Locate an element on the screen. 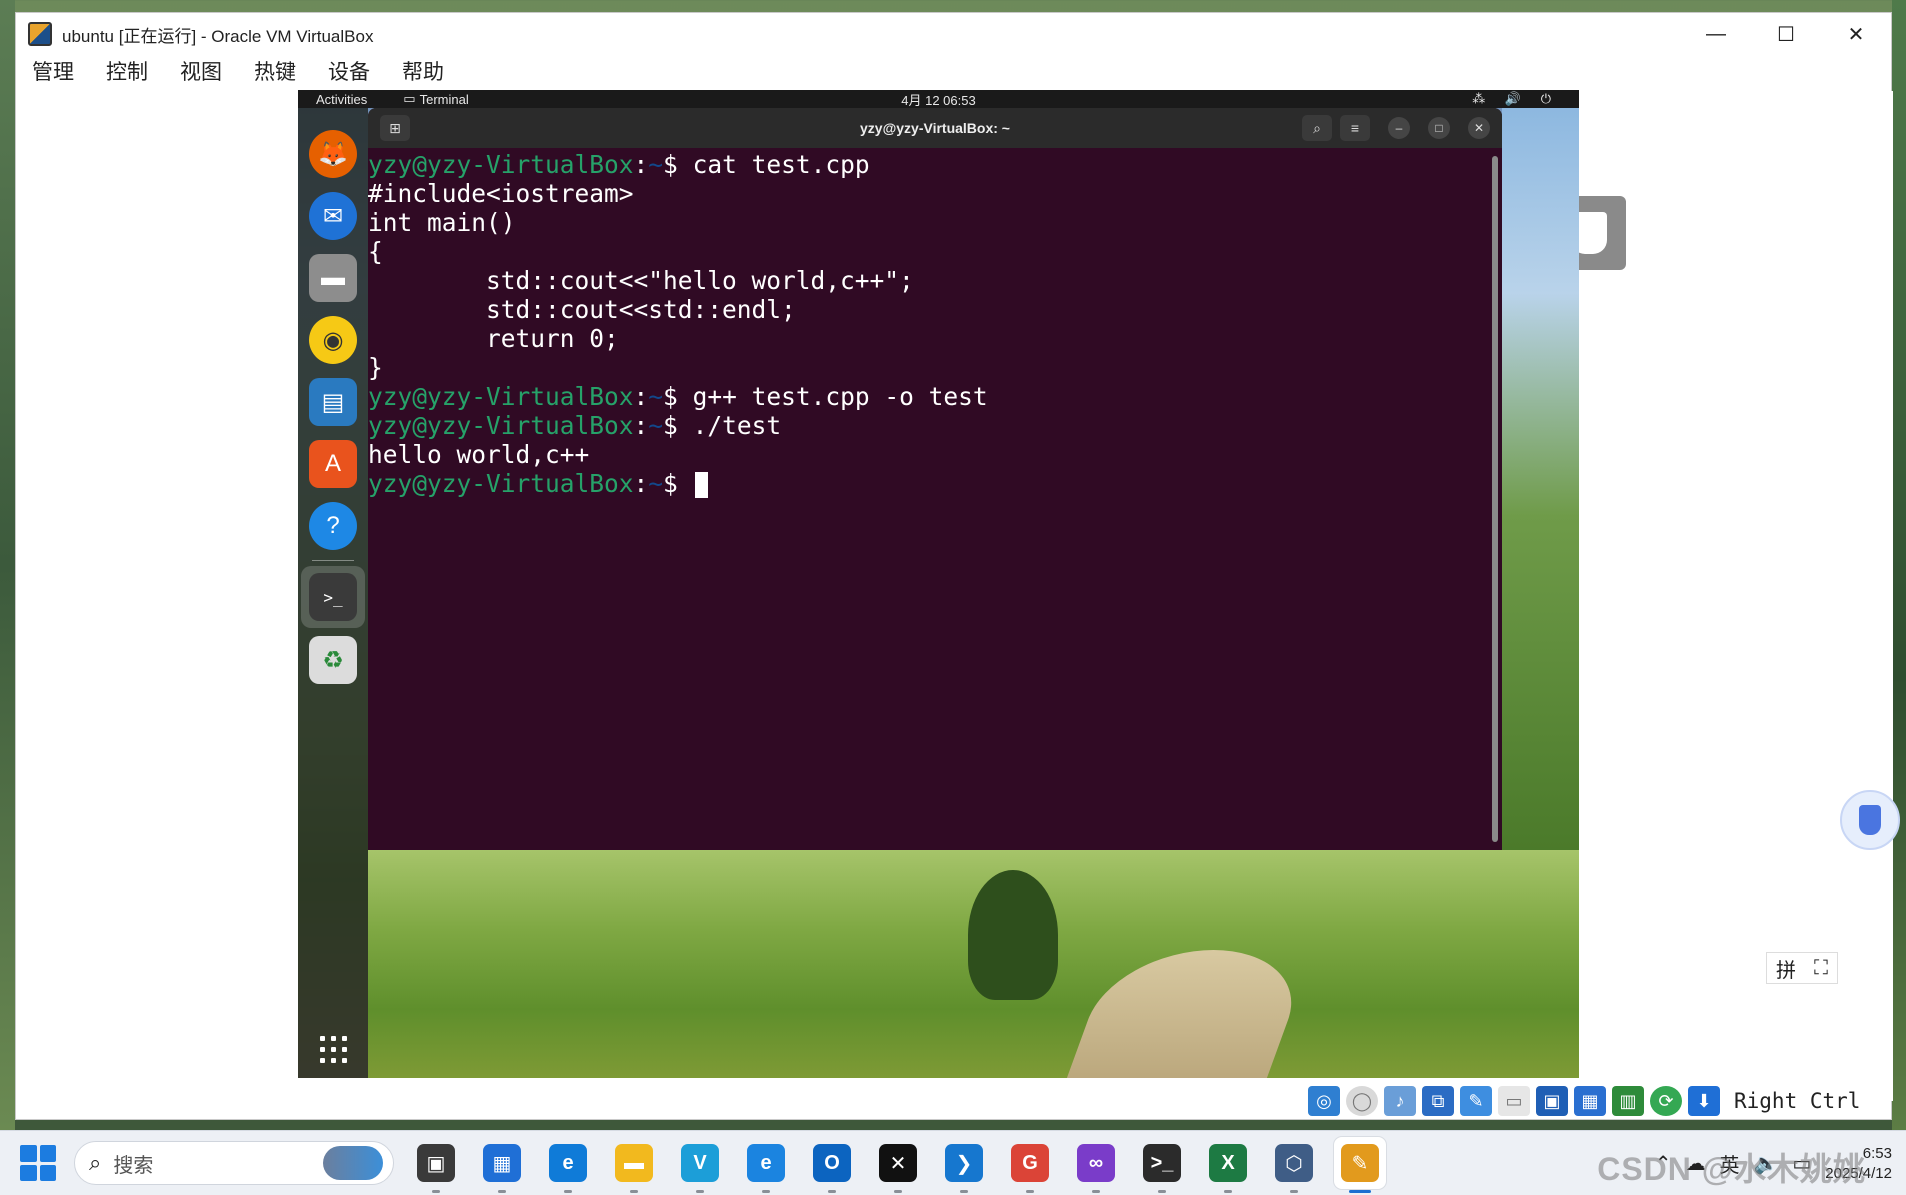 This screenshot has width=1906, height=1195. new-tab-button: ⊞ is located at coordinates (395, 128).